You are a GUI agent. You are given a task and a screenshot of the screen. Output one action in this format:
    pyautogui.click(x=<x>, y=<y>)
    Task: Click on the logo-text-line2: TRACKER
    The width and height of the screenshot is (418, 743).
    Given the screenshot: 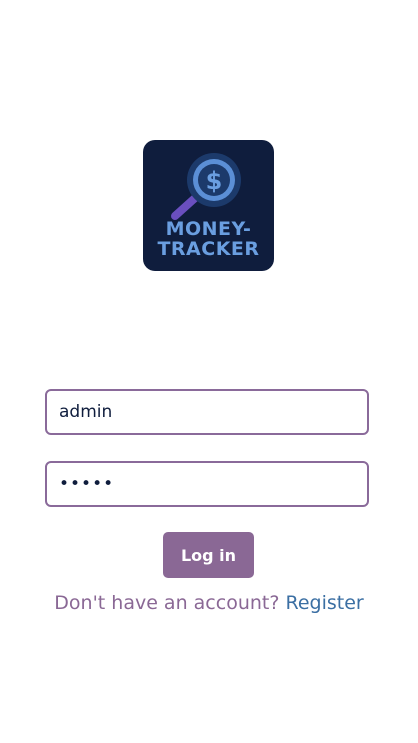 What is the action you would take?
    pyautogui.click(x=208, y=249)
    